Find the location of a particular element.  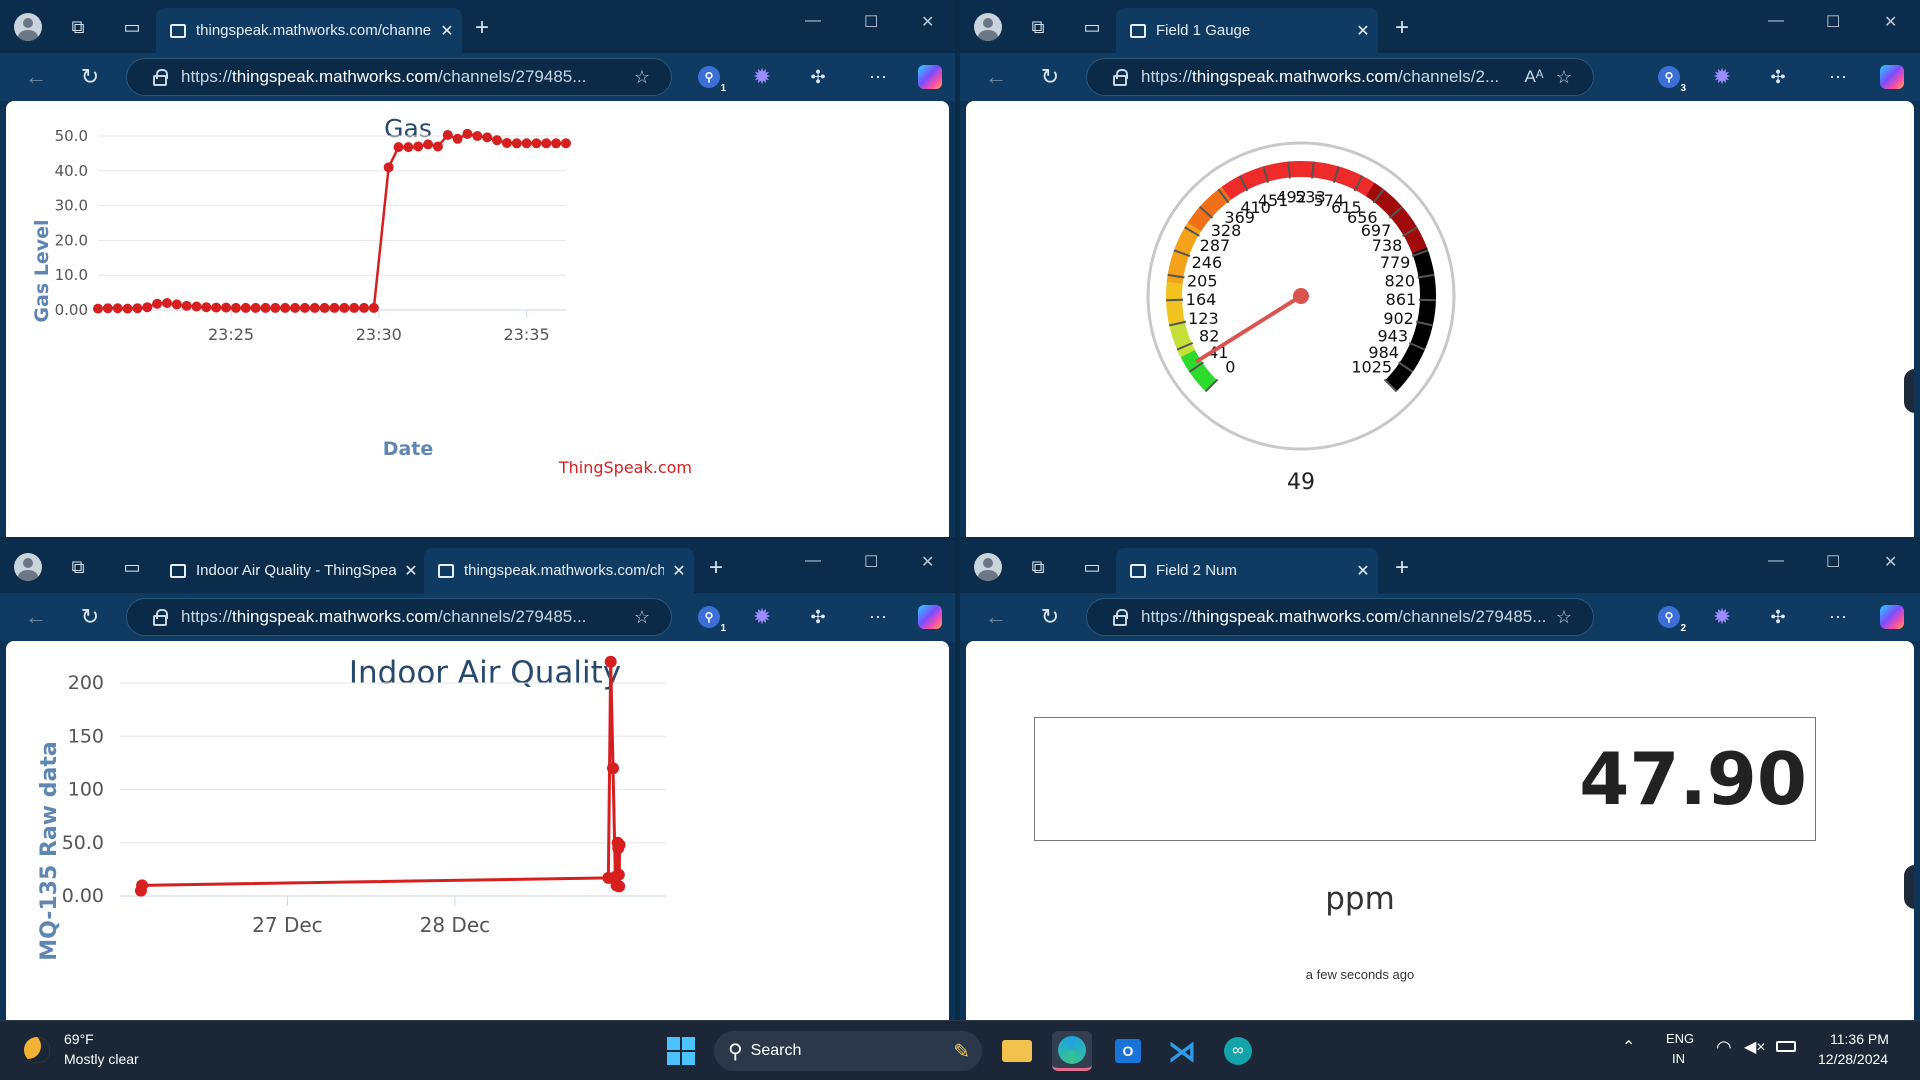

credit-link: ThingSpeak.com is located at coordinates (625, 467).